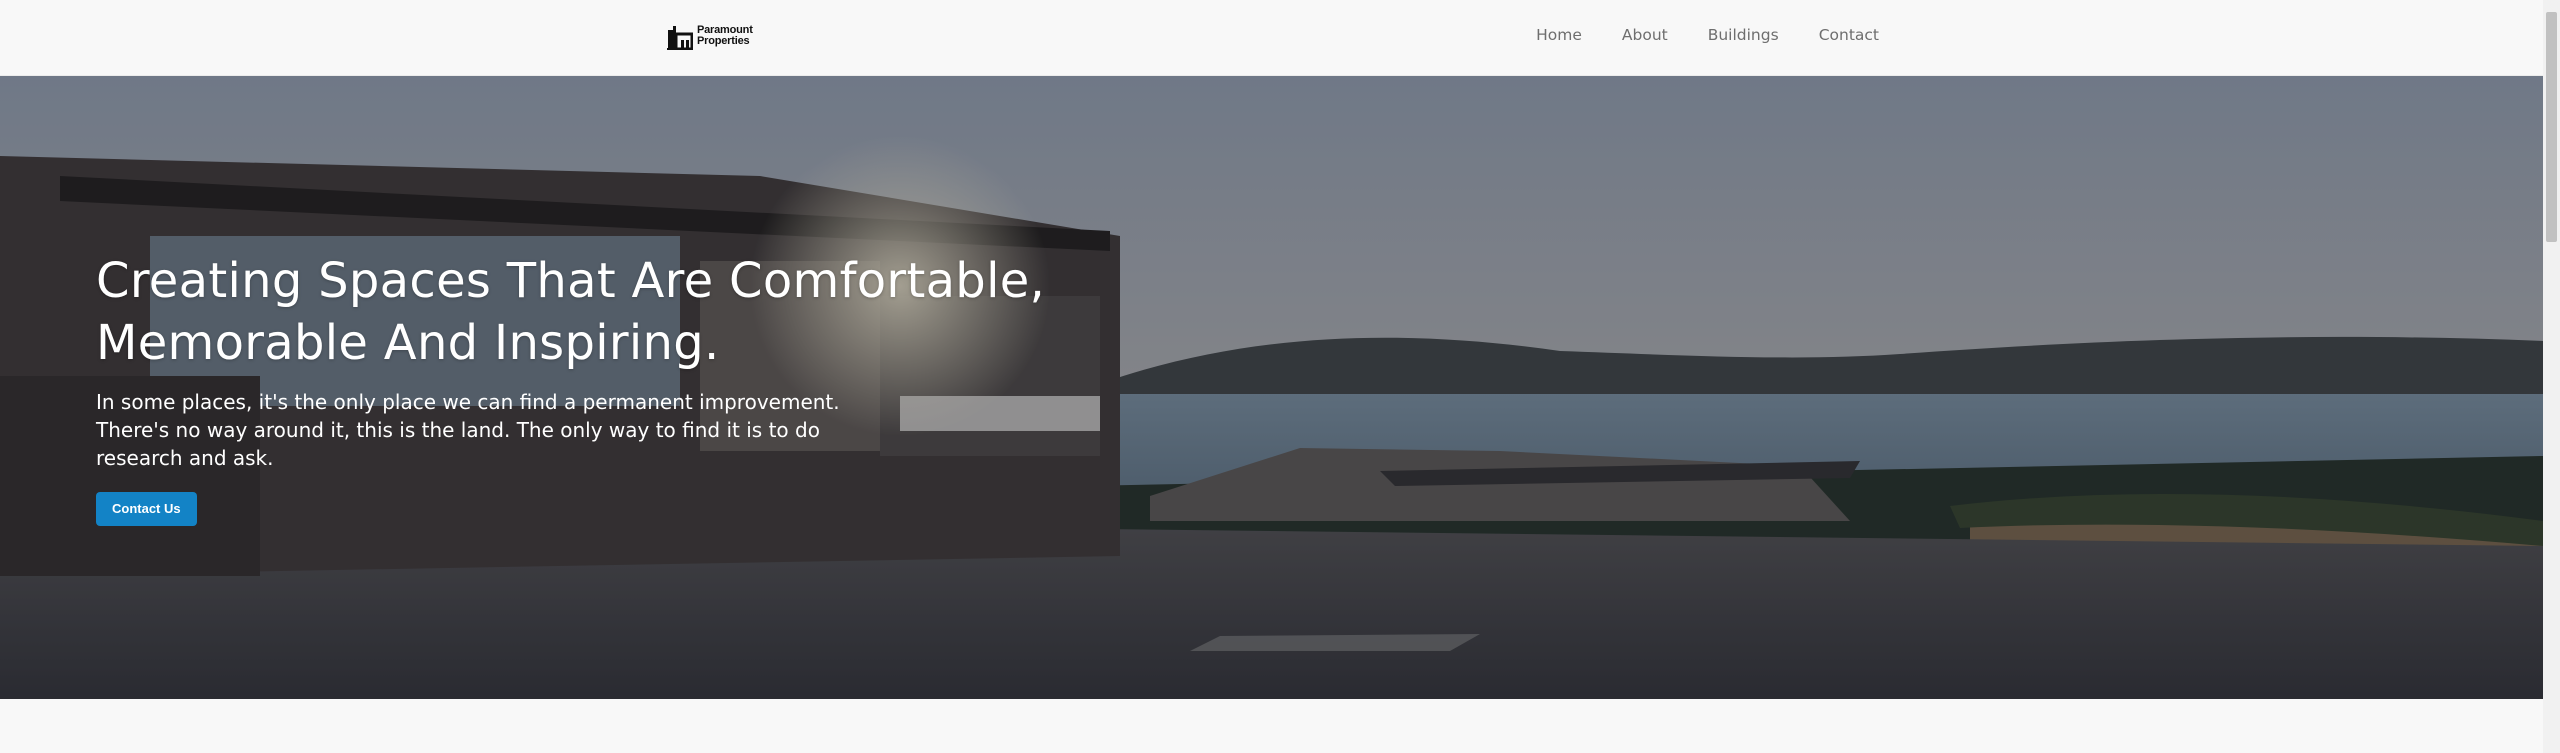 Image resolution: width=2560 pixels, height=753 pixels. I want to click on building-icon, so click(680, 38).